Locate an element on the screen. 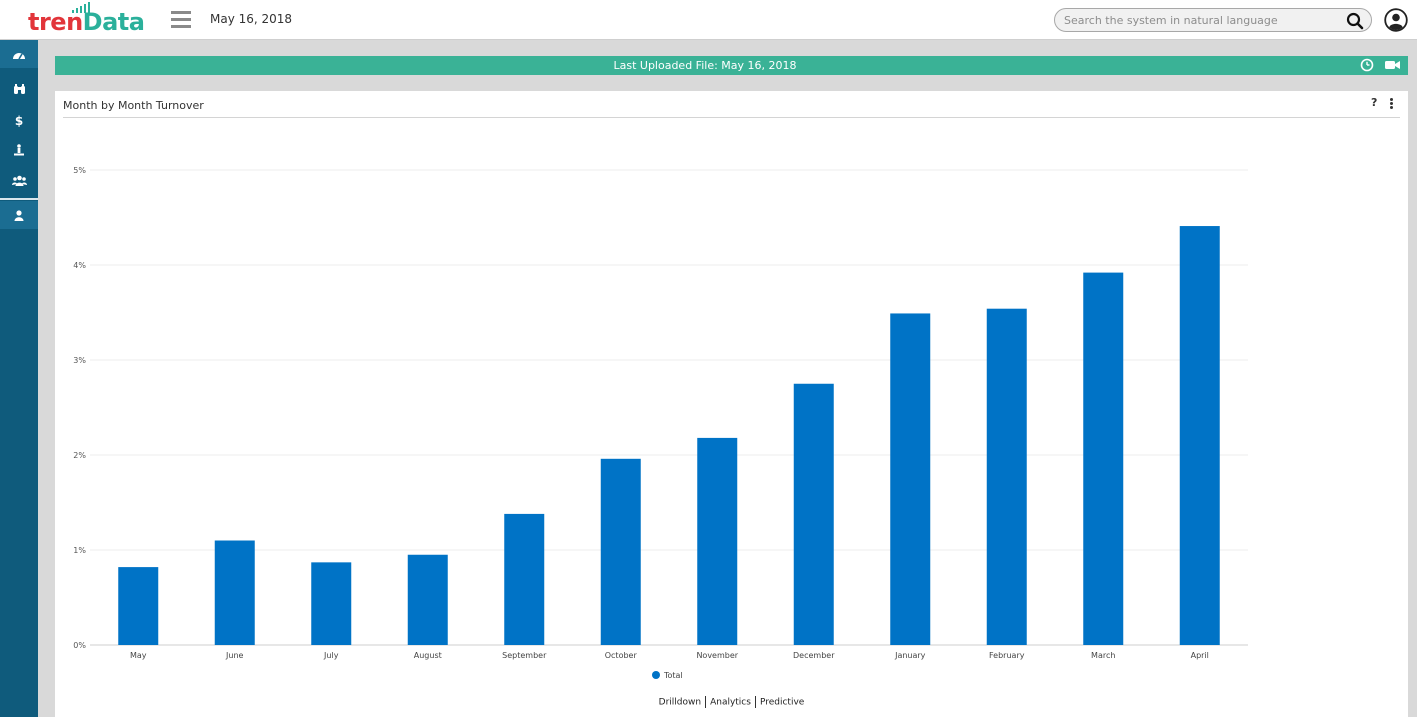 The width and height of the screenshot is (1417, 717). legend-label: Total is located at coordinates (673, 675).